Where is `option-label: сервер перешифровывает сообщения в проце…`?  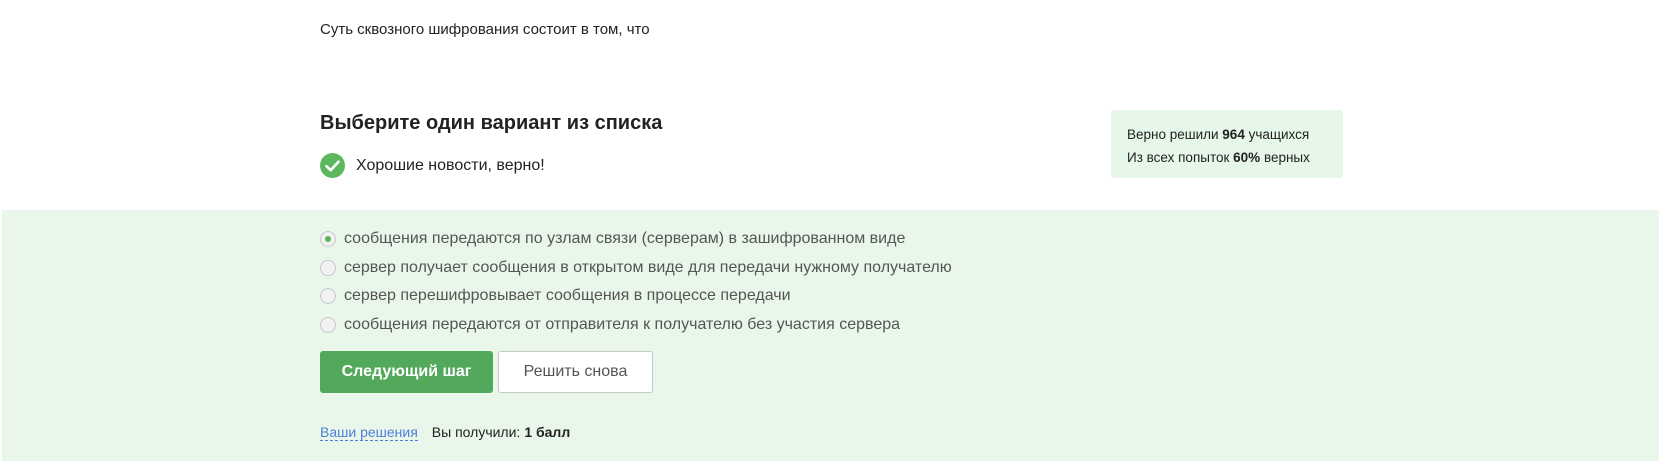 option-label: сервер перешифровывает сообщения в проце… is located at coordinates (567, 296).